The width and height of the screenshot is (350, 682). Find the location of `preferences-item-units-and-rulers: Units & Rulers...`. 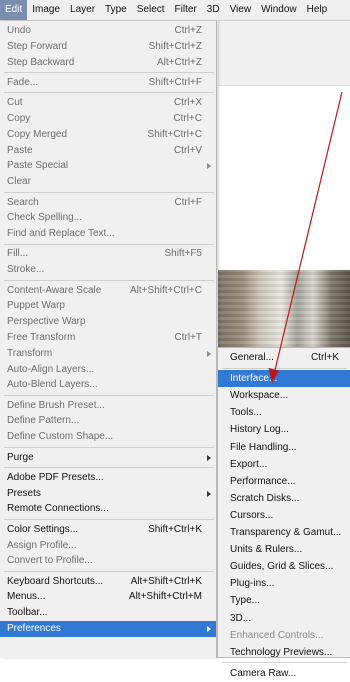

preferences-item-units-and-rulers: Units & Rulers... is located at coordinates (284, 549).